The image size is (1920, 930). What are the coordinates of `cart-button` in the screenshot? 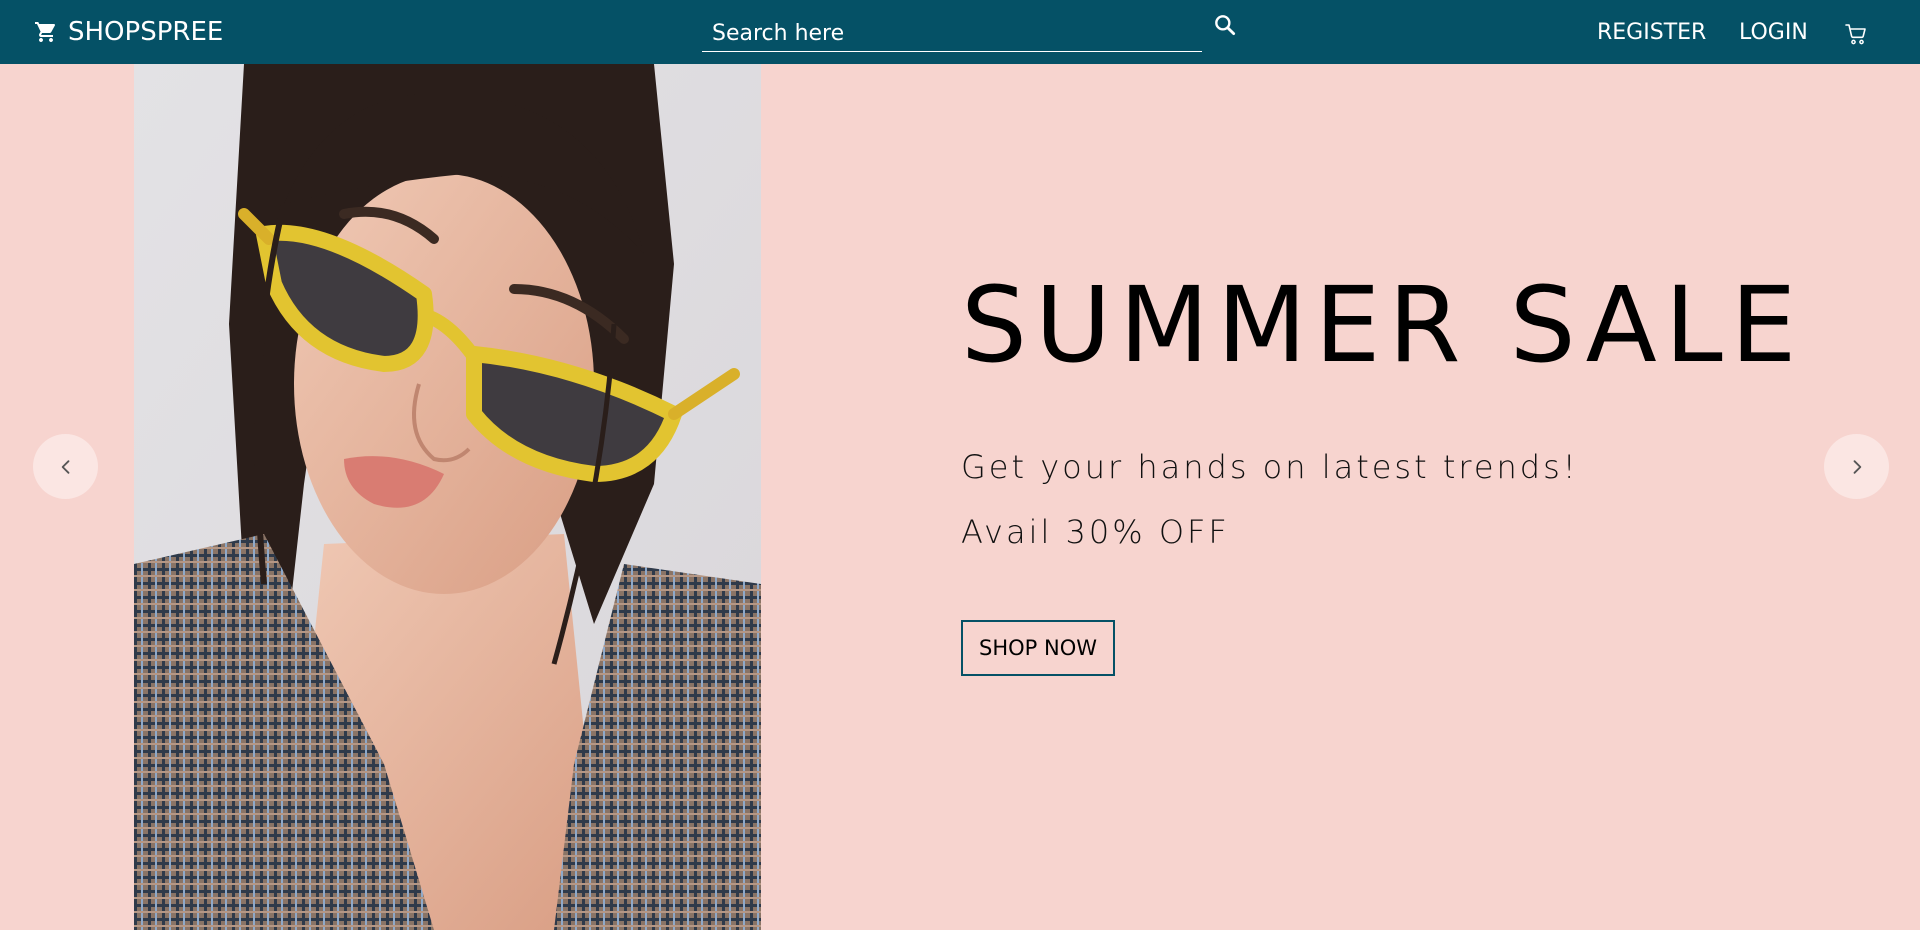 It's located at (1856, 34).